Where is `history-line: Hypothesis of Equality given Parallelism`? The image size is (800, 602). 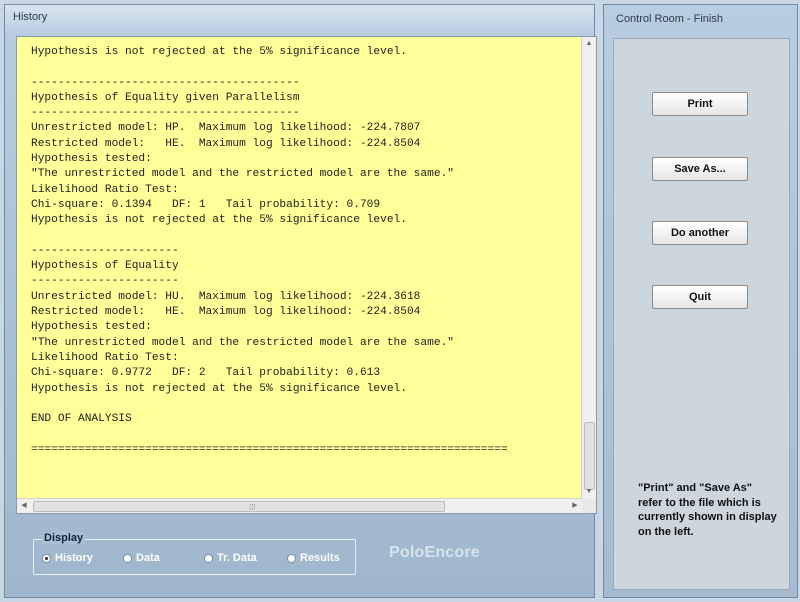
history-line: Hypothesis of Equality given Parallelism is located at coordinates (165, 97).